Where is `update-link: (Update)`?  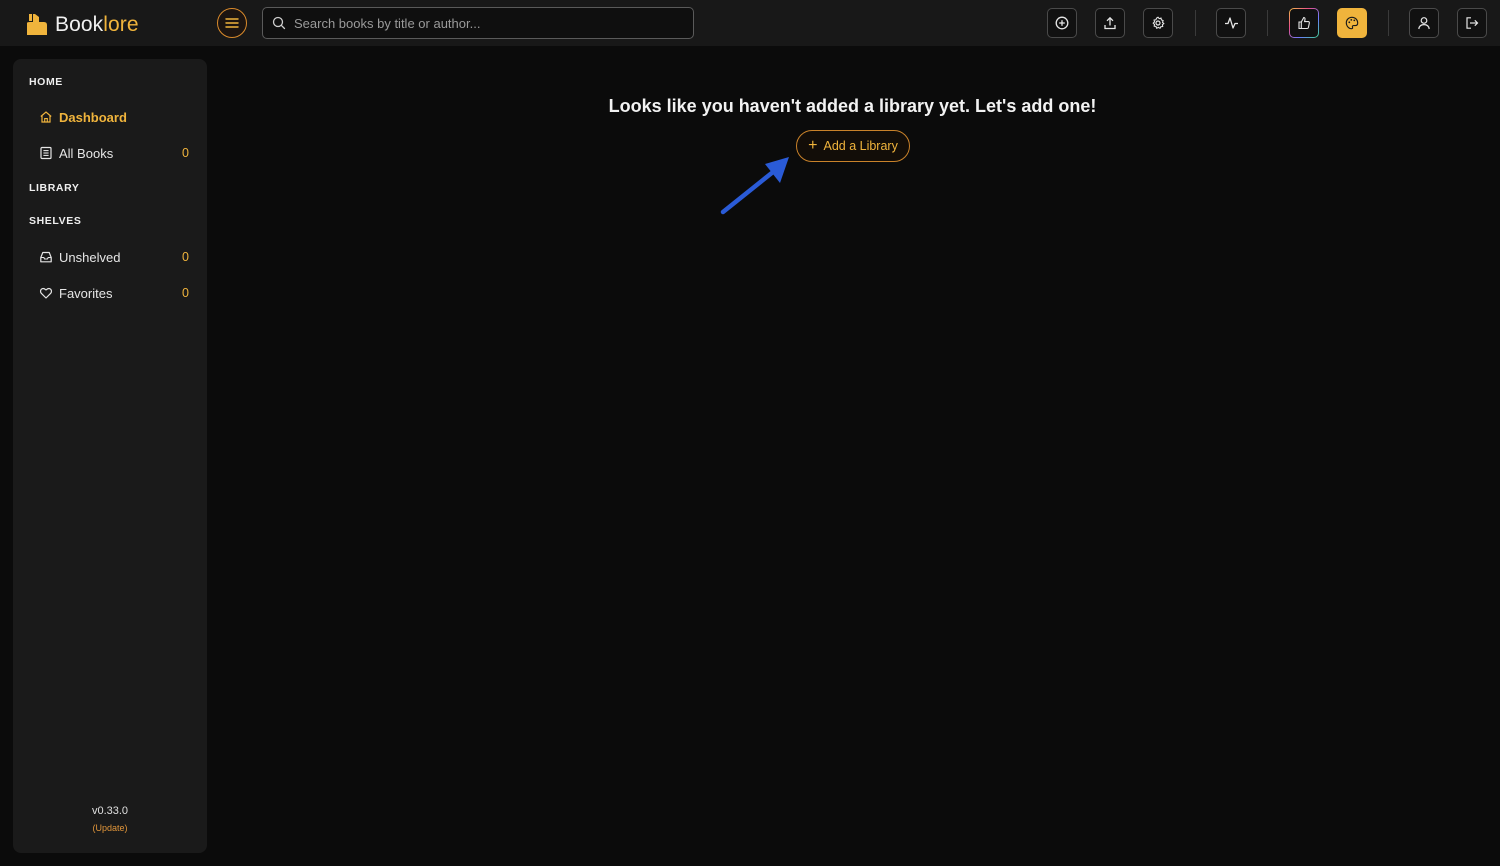 update-link: (Update) is located at coordinates (110, 828).